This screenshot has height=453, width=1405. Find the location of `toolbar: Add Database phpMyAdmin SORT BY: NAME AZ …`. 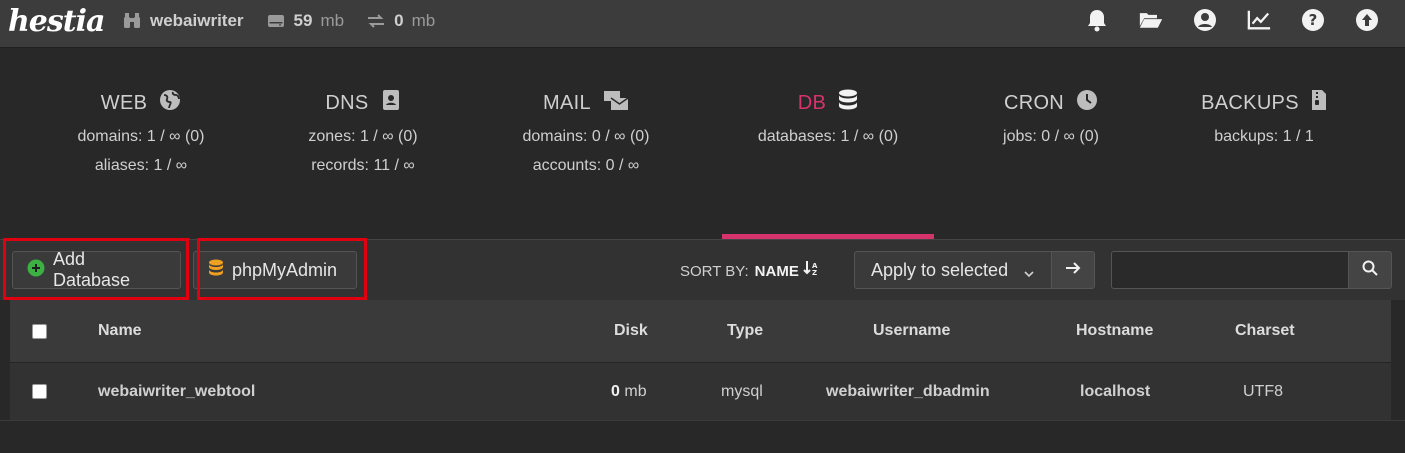

toolbar: Add Database phpMyAdmin SORT BY: NAME AZ … is located at coordinates (702, 269).